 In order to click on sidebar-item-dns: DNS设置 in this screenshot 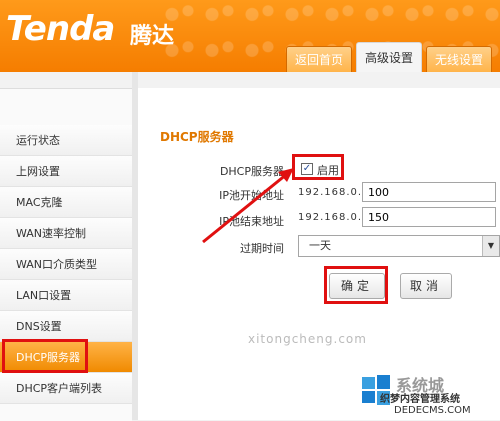, I will do `click(66, 326)`.